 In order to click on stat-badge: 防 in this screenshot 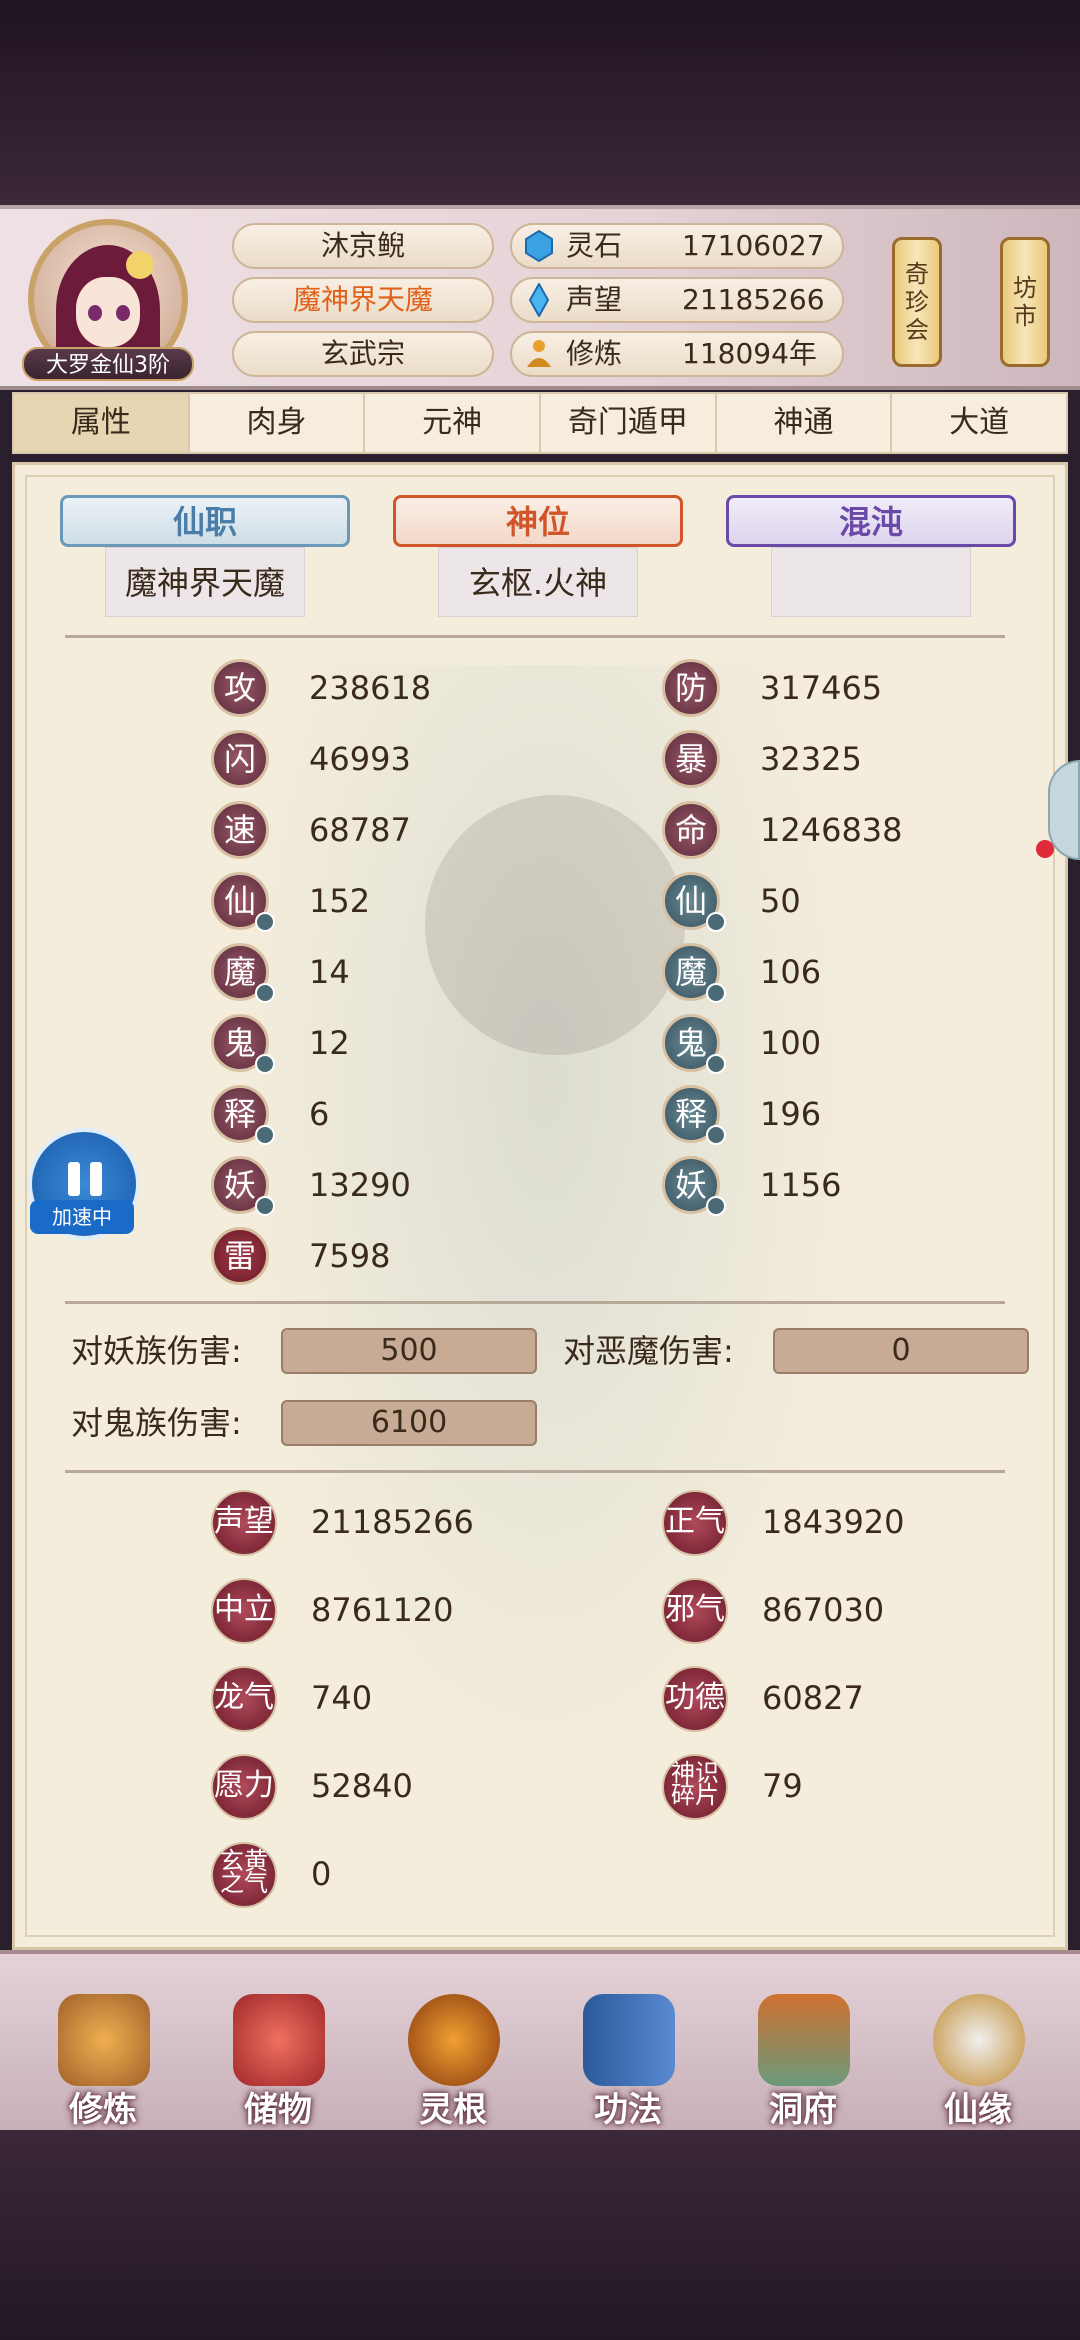, I will do `click(691, 688)`.